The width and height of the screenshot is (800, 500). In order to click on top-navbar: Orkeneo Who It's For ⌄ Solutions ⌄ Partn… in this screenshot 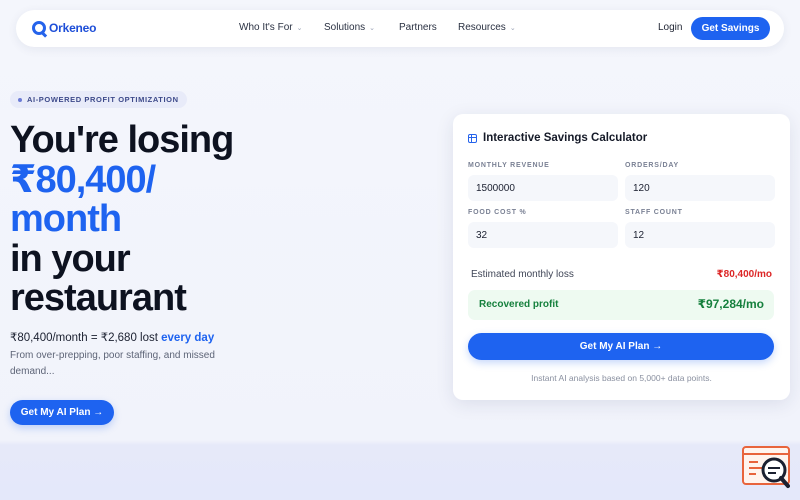, I will do `click(400, 28)`.